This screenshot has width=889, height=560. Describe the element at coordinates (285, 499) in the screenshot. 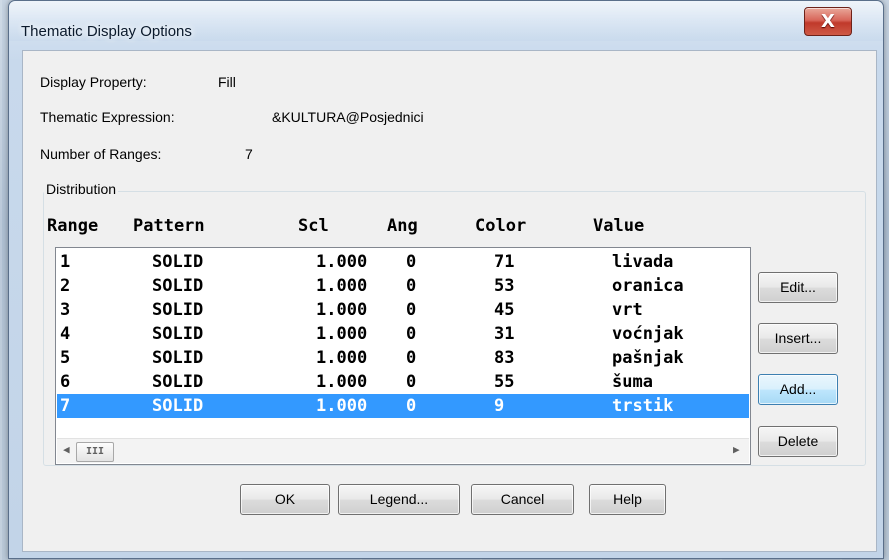

I see `ok-button: OK` at that location.